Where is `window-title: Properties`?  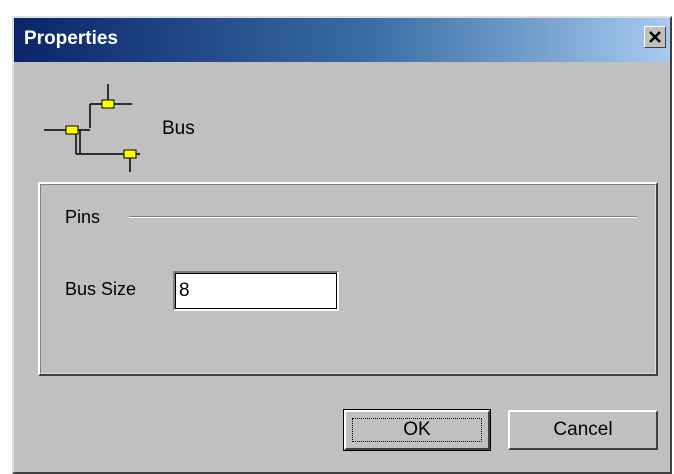
window-title: Properties is located at coordinates (71, 38).